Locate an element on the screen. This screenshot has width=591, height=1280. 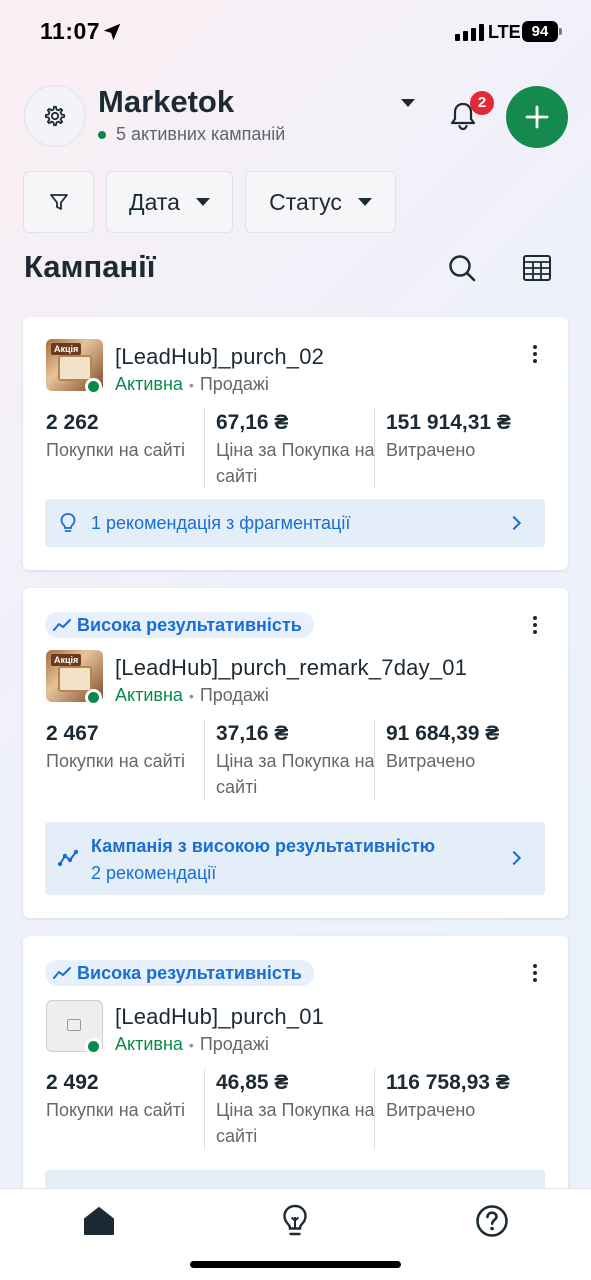
battery-icon: 94 is located at coordinates (540, 31).